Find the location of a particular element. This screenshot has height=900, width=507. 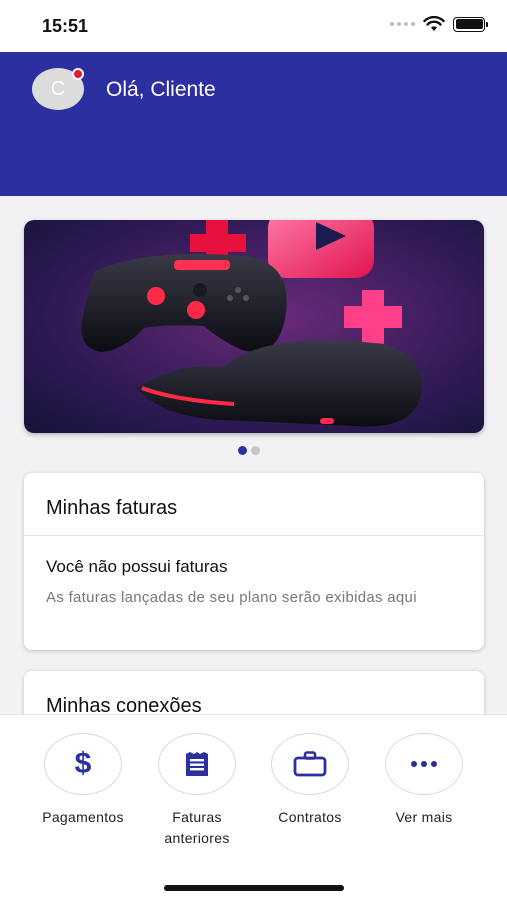

briefcase-icon is located at coordinates (310, 764).